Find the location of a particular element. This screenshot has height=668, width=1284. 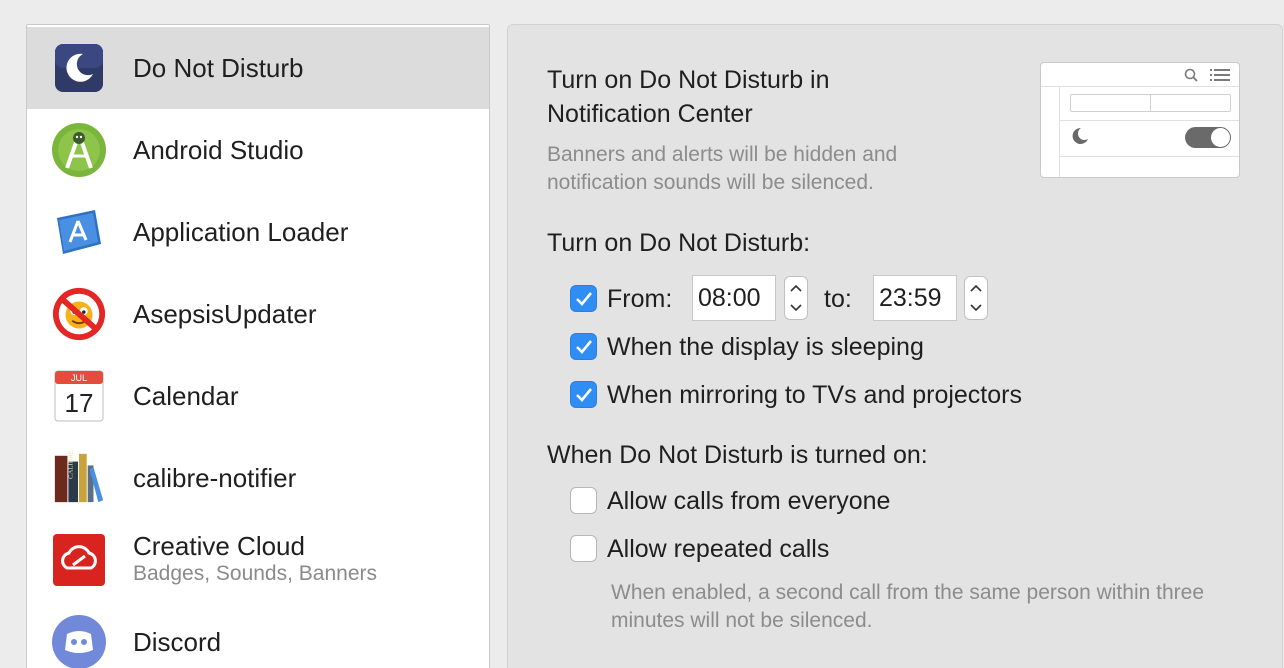

calendar-icon-day: 17 is located at coordinates (79, 403).